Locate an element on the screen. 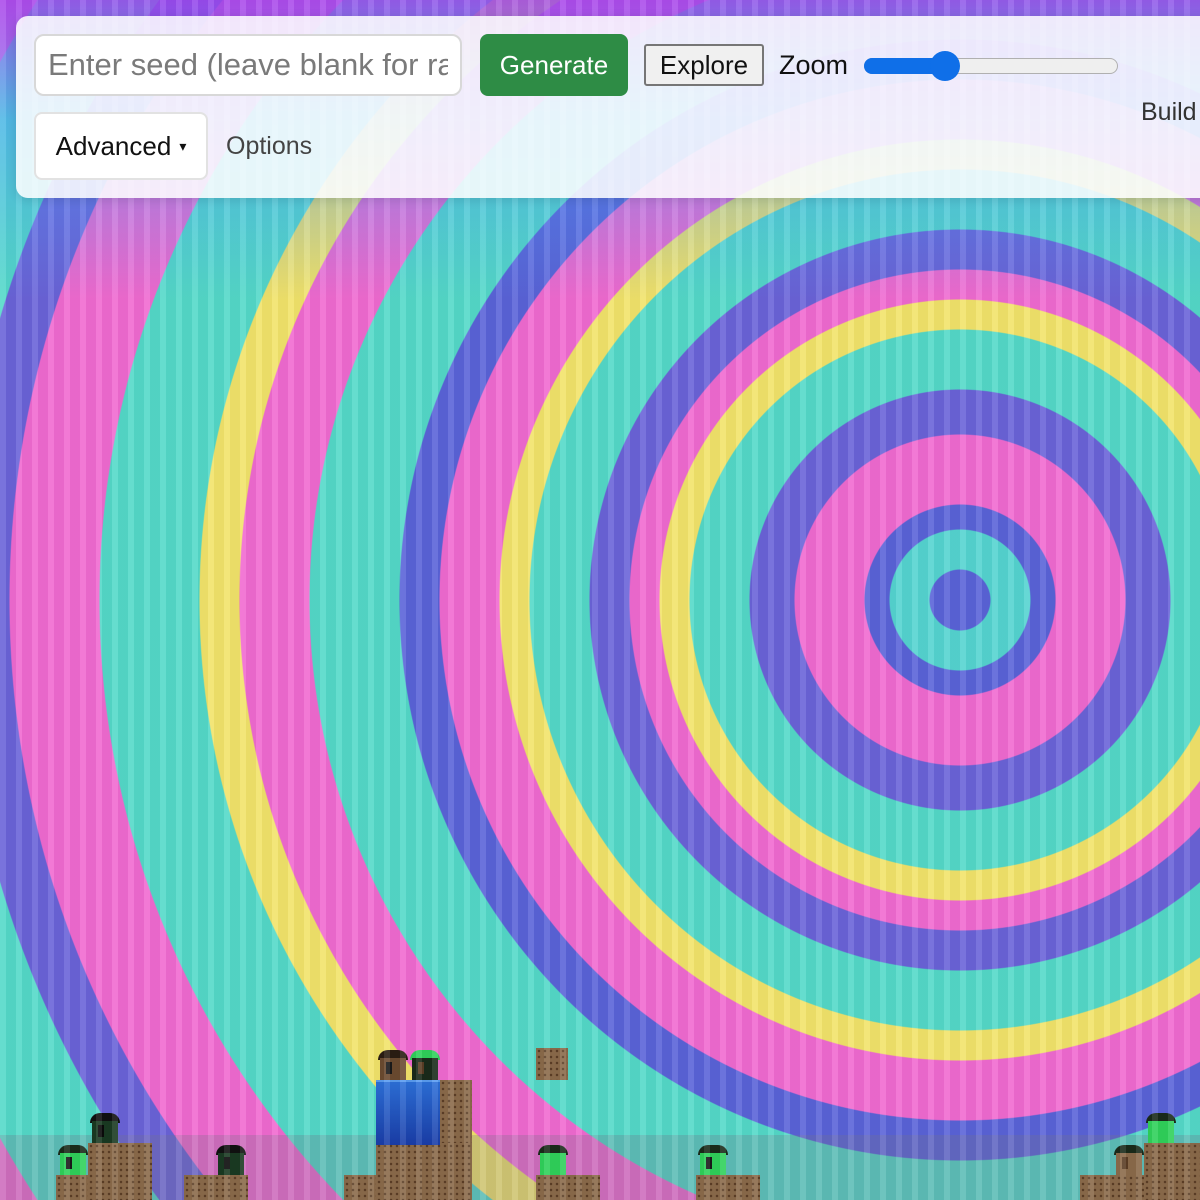 The image size is (1200, 1200). zoom-label: Zoom is located at coordinates (814, 65).